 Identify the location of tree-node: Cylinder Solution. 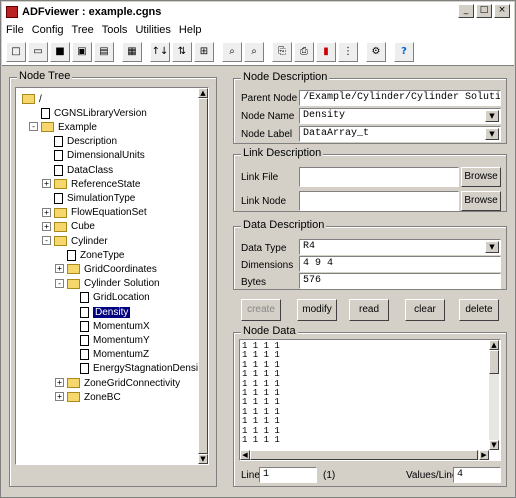
(113, 284).